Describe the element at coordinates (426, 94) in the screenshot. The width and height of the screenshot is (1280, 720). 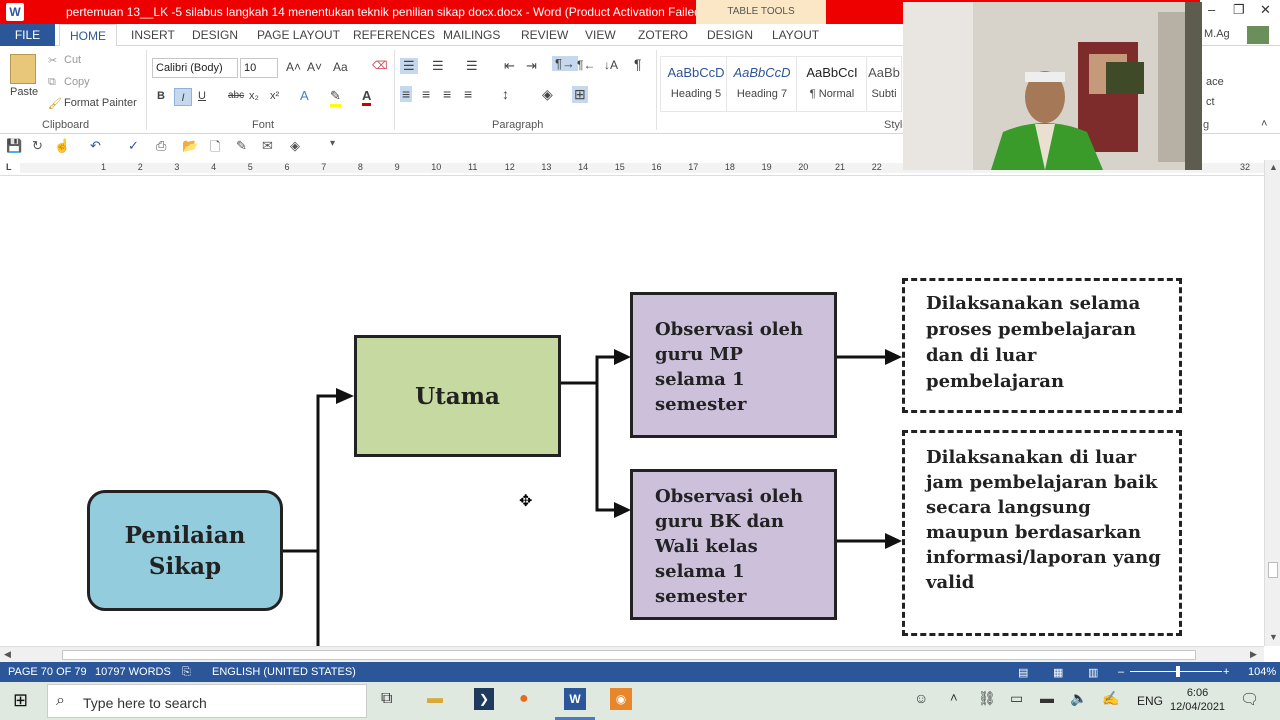
I see `align-center-icon: ≡` at that location.